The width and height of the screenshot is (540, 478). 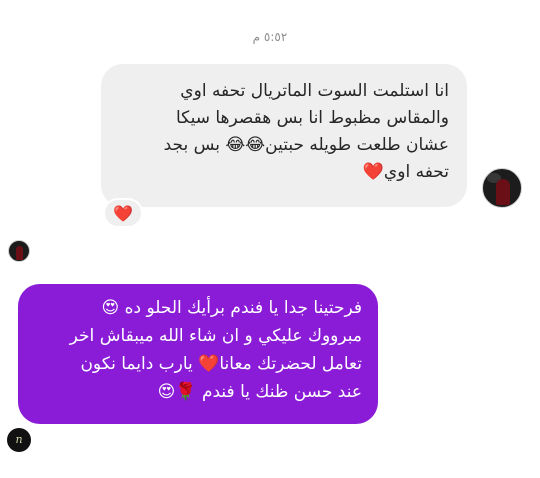 I want to click on brand-avatar: n, so click(x=19, y=440).